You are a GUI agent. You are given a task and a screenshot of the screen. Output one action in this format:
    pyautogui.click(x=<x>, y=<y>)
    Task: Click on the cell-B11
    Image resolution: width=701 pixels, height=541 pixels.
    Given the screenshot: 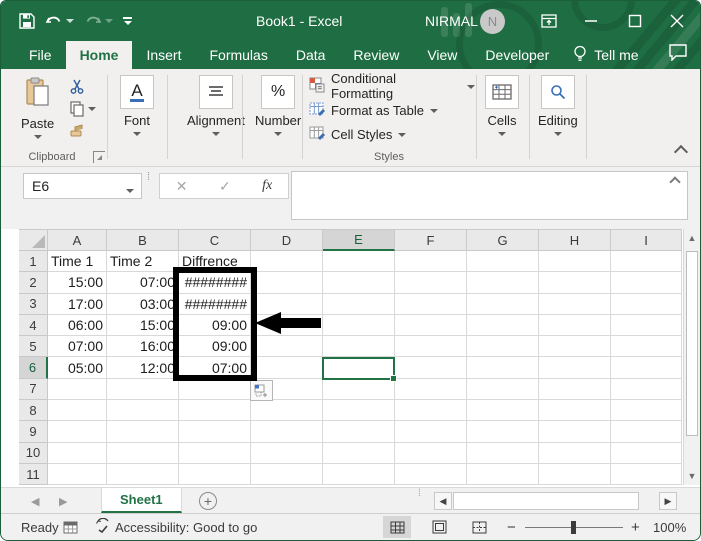 What is the action you would take?
    pyautogui.click(x=143, y=474)
    